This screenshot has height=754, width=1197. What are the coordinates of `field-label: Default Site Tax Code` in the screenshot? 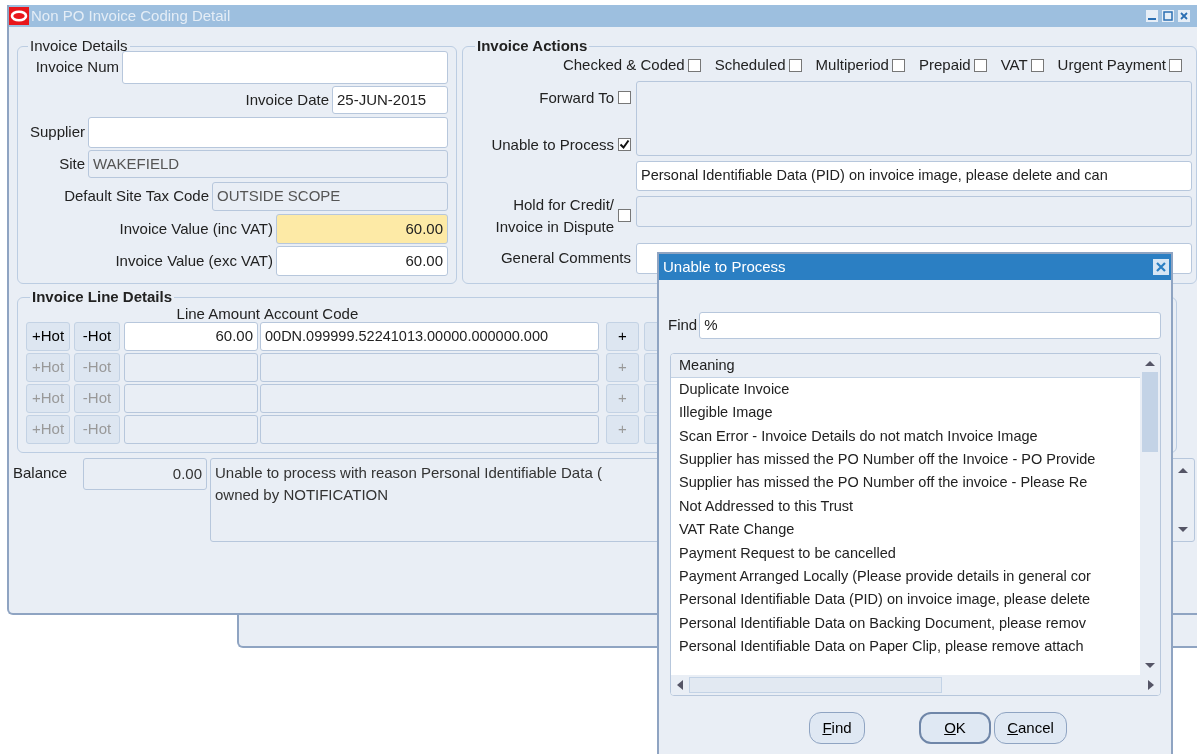 It's located at (136, 196).